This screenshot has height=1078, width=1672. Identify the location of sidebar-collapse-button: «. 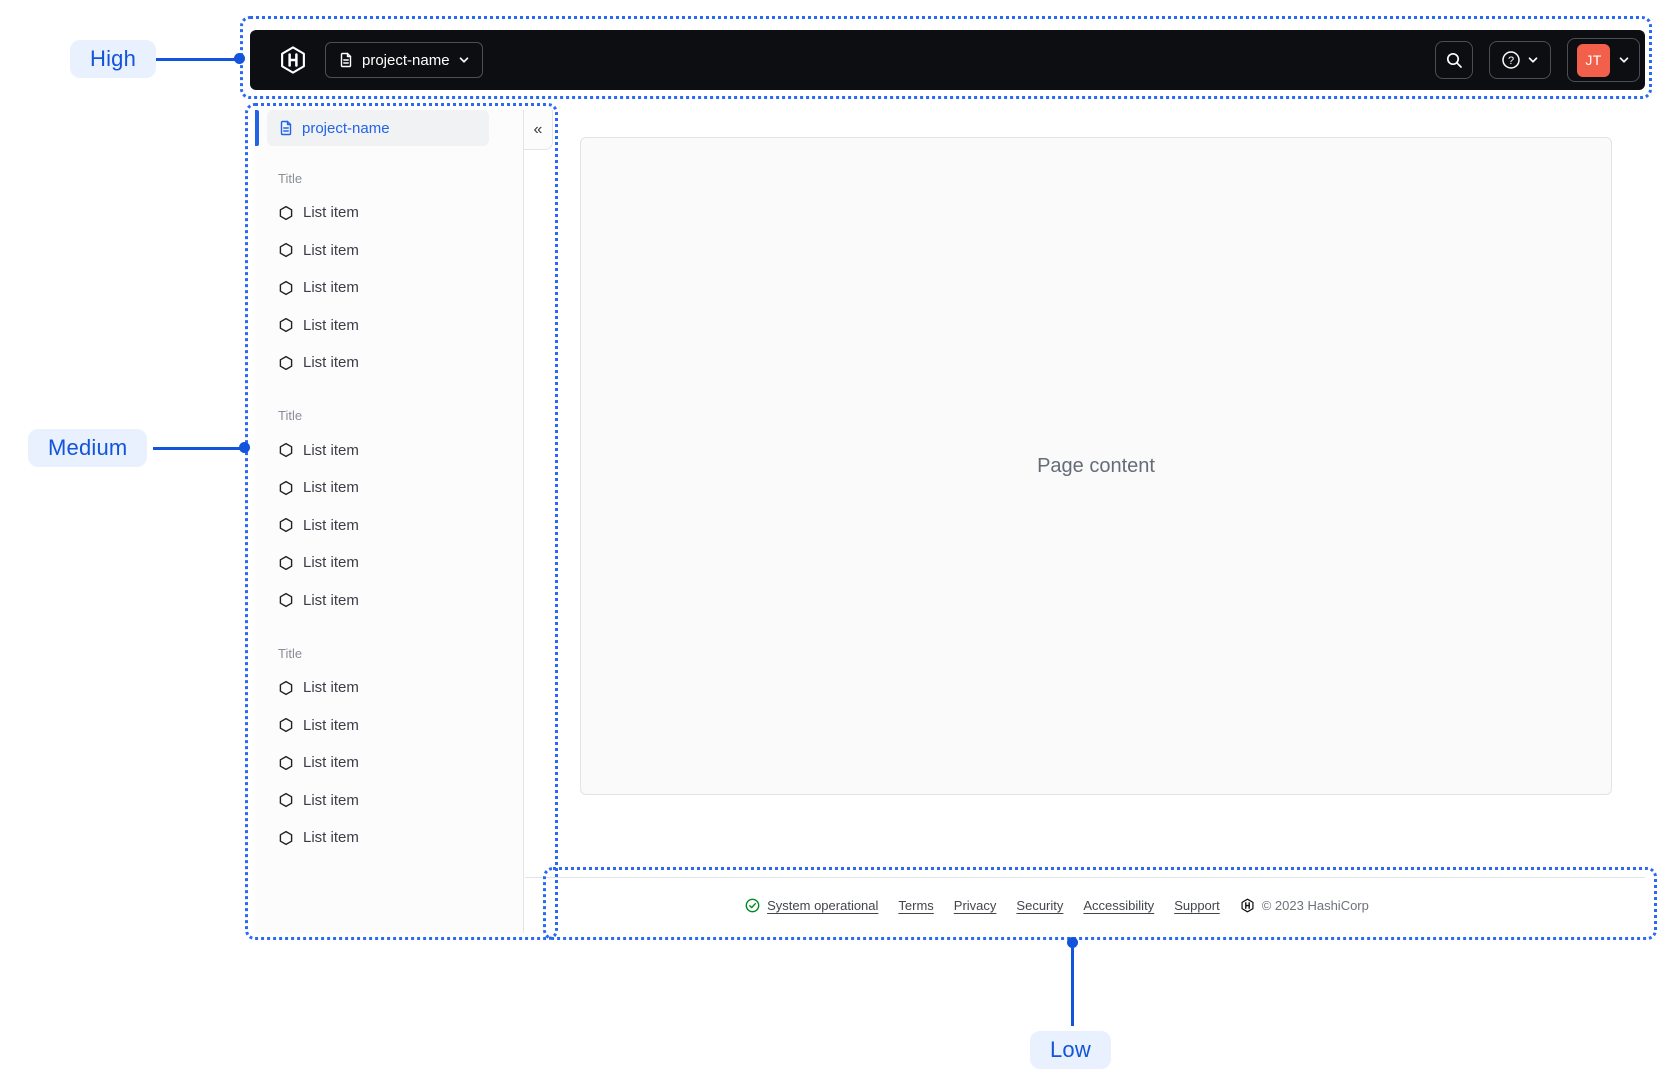
(538, 130).